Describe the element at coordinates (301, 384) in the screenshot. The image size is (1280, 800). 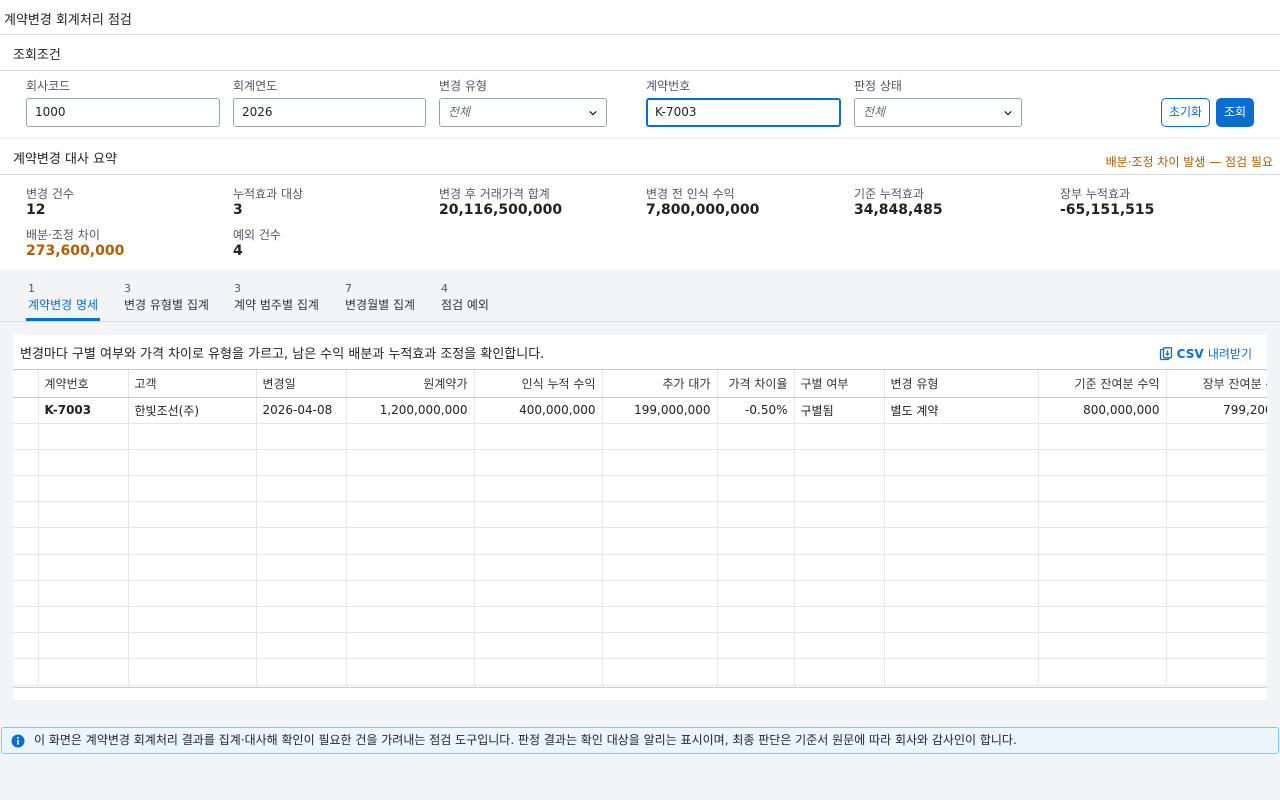
I see `col-header: 변경일` at that location.